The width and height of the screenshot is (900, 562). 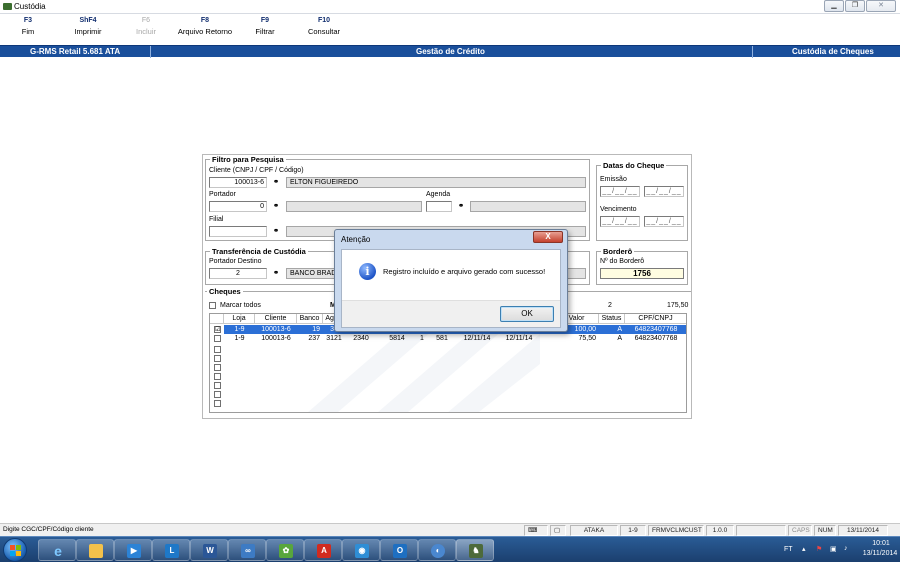 I want to click on taskbar-media: ▶, so click(x=133, y=550).